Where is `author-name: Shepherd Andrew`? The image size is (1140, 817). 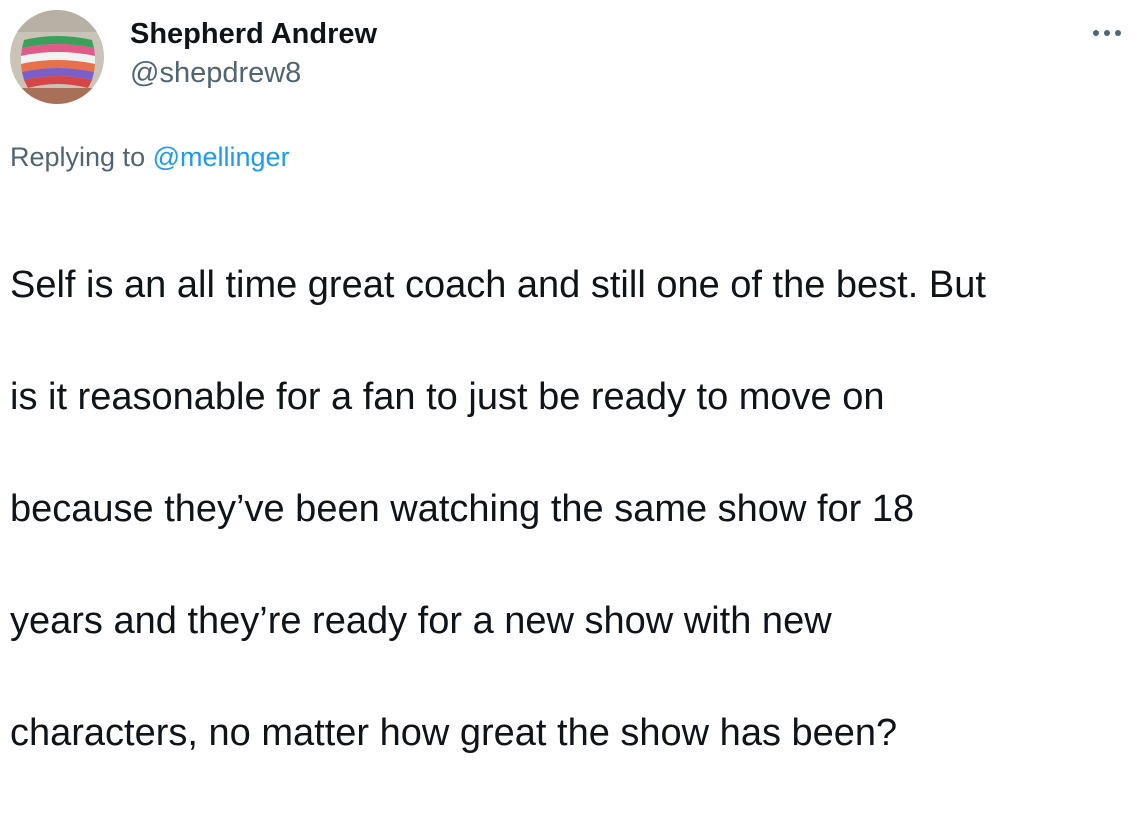
author-name: Shepherd Andrew is located at coordinates (253, 34).